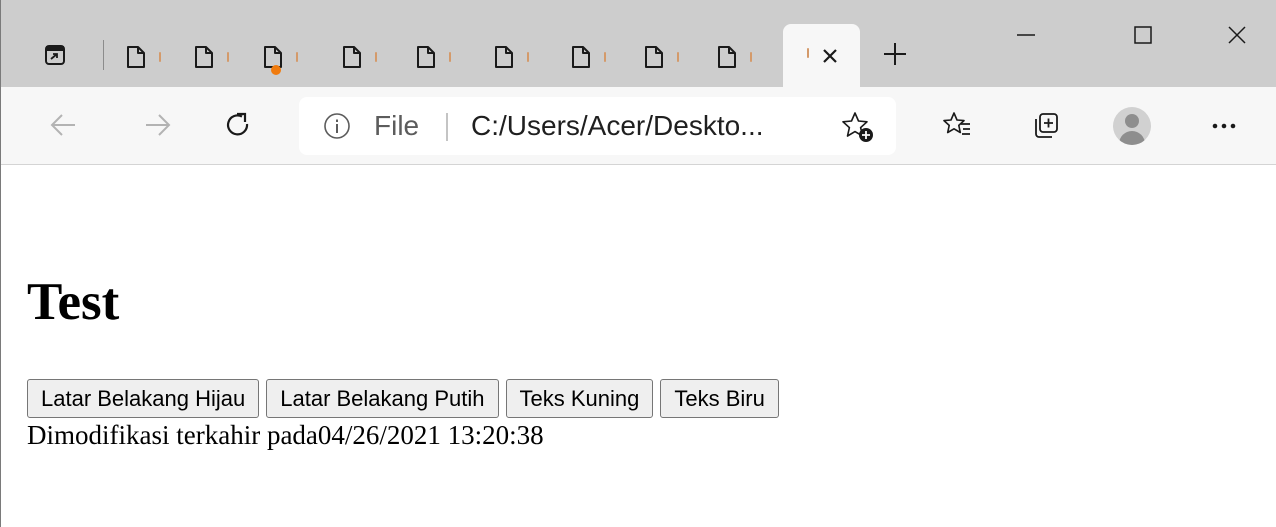 Image resolution: width=1276 pixels, height=527 pixels. I want to click on white-background-button: Latar Belakang Putih, so click(382, 398).